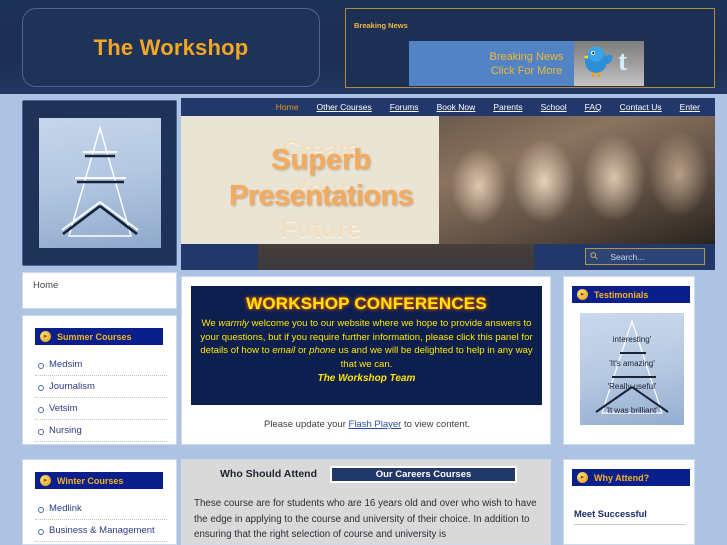 The width and height of the screenshot is (727, 545). Describe the element at coordinates (381, 25) in the screenshot. I see `breaking-news-label: Breaking News` at that location.